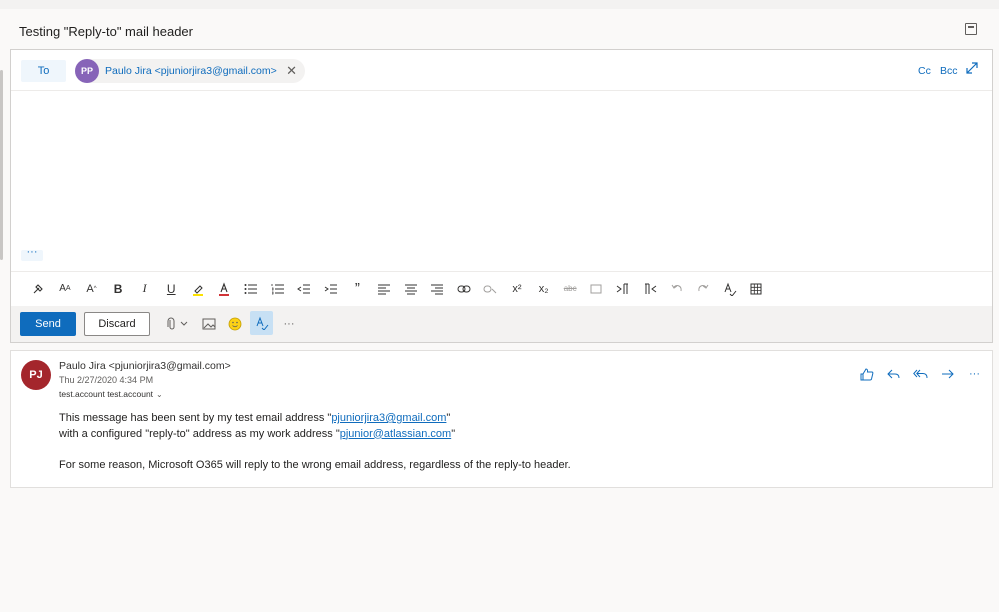  I want to click on message-more-button: ···, so click(974, 374).